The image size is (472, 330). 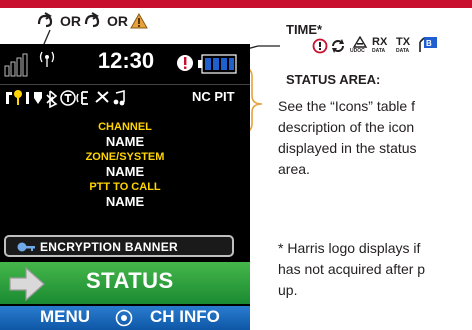 I want to click on rx-data-sub: DATA, so click(x=379, y=51).